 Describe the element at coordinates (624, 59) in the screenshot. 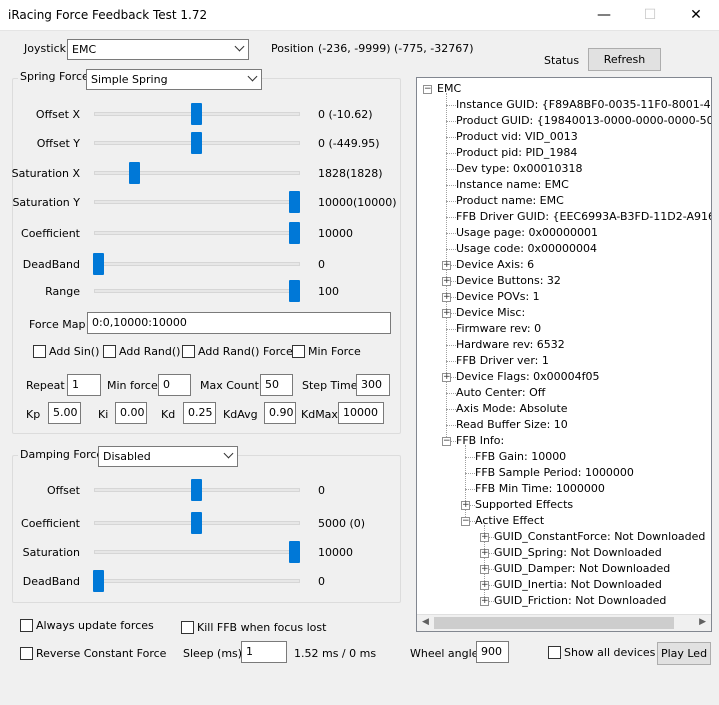

I see `refresh-button: Refresh` at that location.